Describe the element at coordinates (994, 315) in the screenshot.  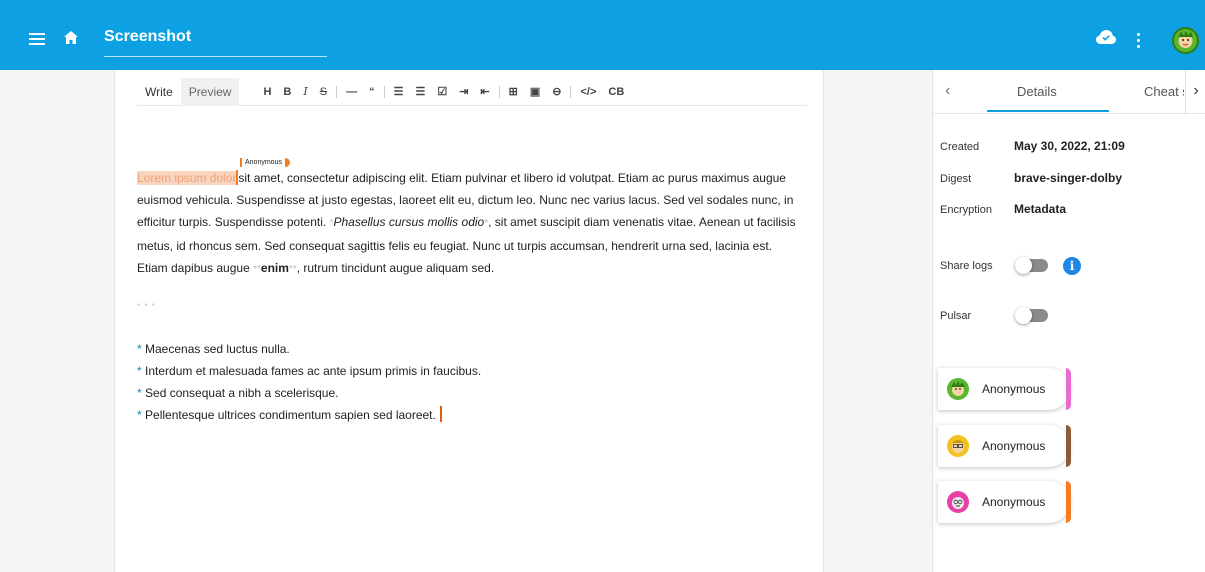
I see `pulsar-row: Pulsar` at that location.